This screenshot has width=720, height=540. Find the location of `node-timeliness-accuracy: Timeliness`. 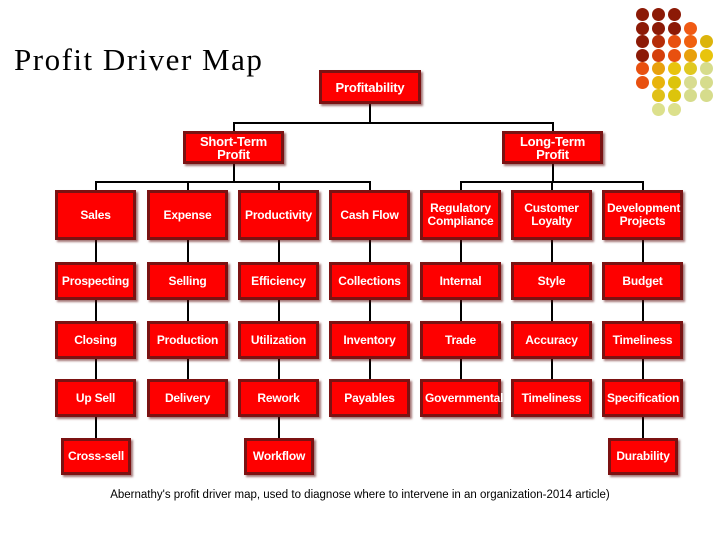

node-timeliness-accuracy: Timeliness is located at coordinates (551, 398).